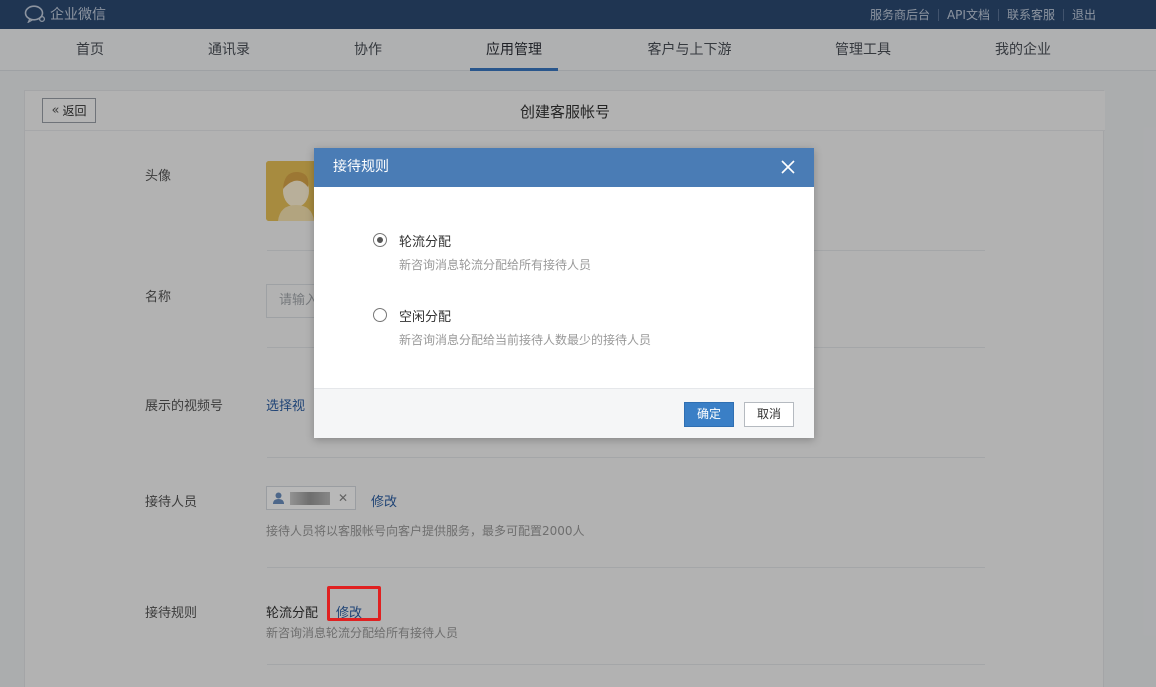 The height and width of the screenshot is (687, 1156). What do you see at coordinates (788, 167) in the screenshot?
I see `close-icon` at bounding box center [788, 167].